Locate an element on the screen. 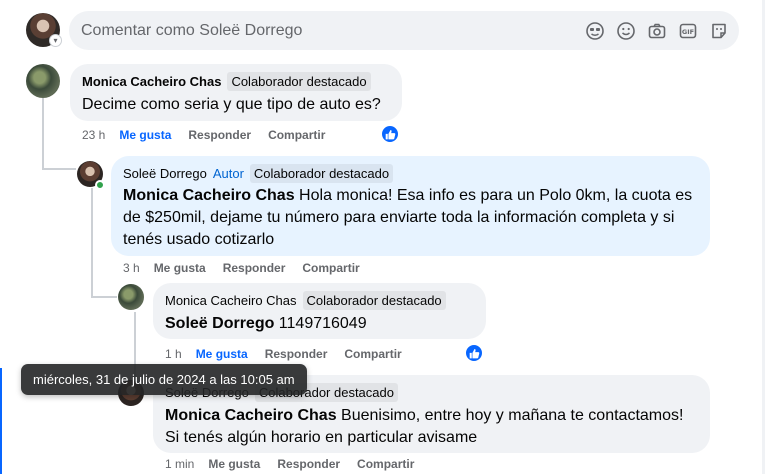 Image resolution: width=765 pixels, height=474 pixels. comment-composer: Comentar como Soleë Dorrego GIF is located at coordinates (404, 30).